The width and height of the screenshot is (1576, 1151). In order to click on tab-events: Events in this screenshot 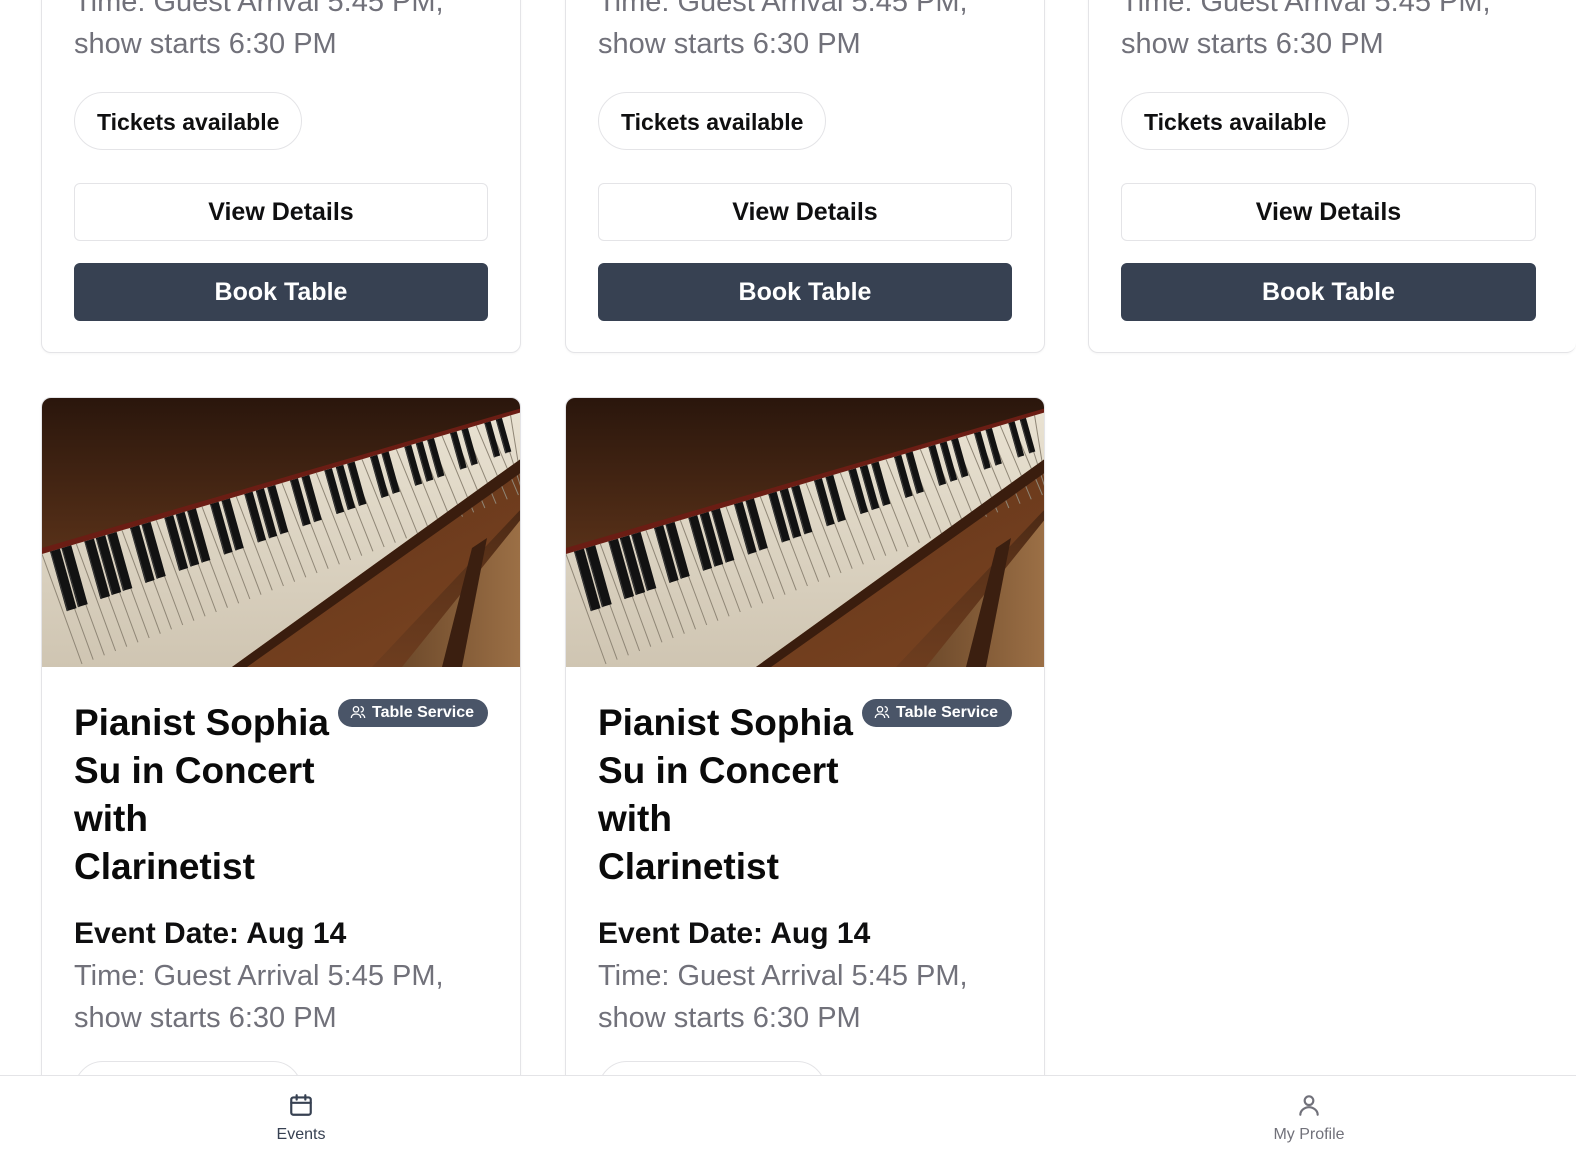, I will do `click(301, 1113)`.